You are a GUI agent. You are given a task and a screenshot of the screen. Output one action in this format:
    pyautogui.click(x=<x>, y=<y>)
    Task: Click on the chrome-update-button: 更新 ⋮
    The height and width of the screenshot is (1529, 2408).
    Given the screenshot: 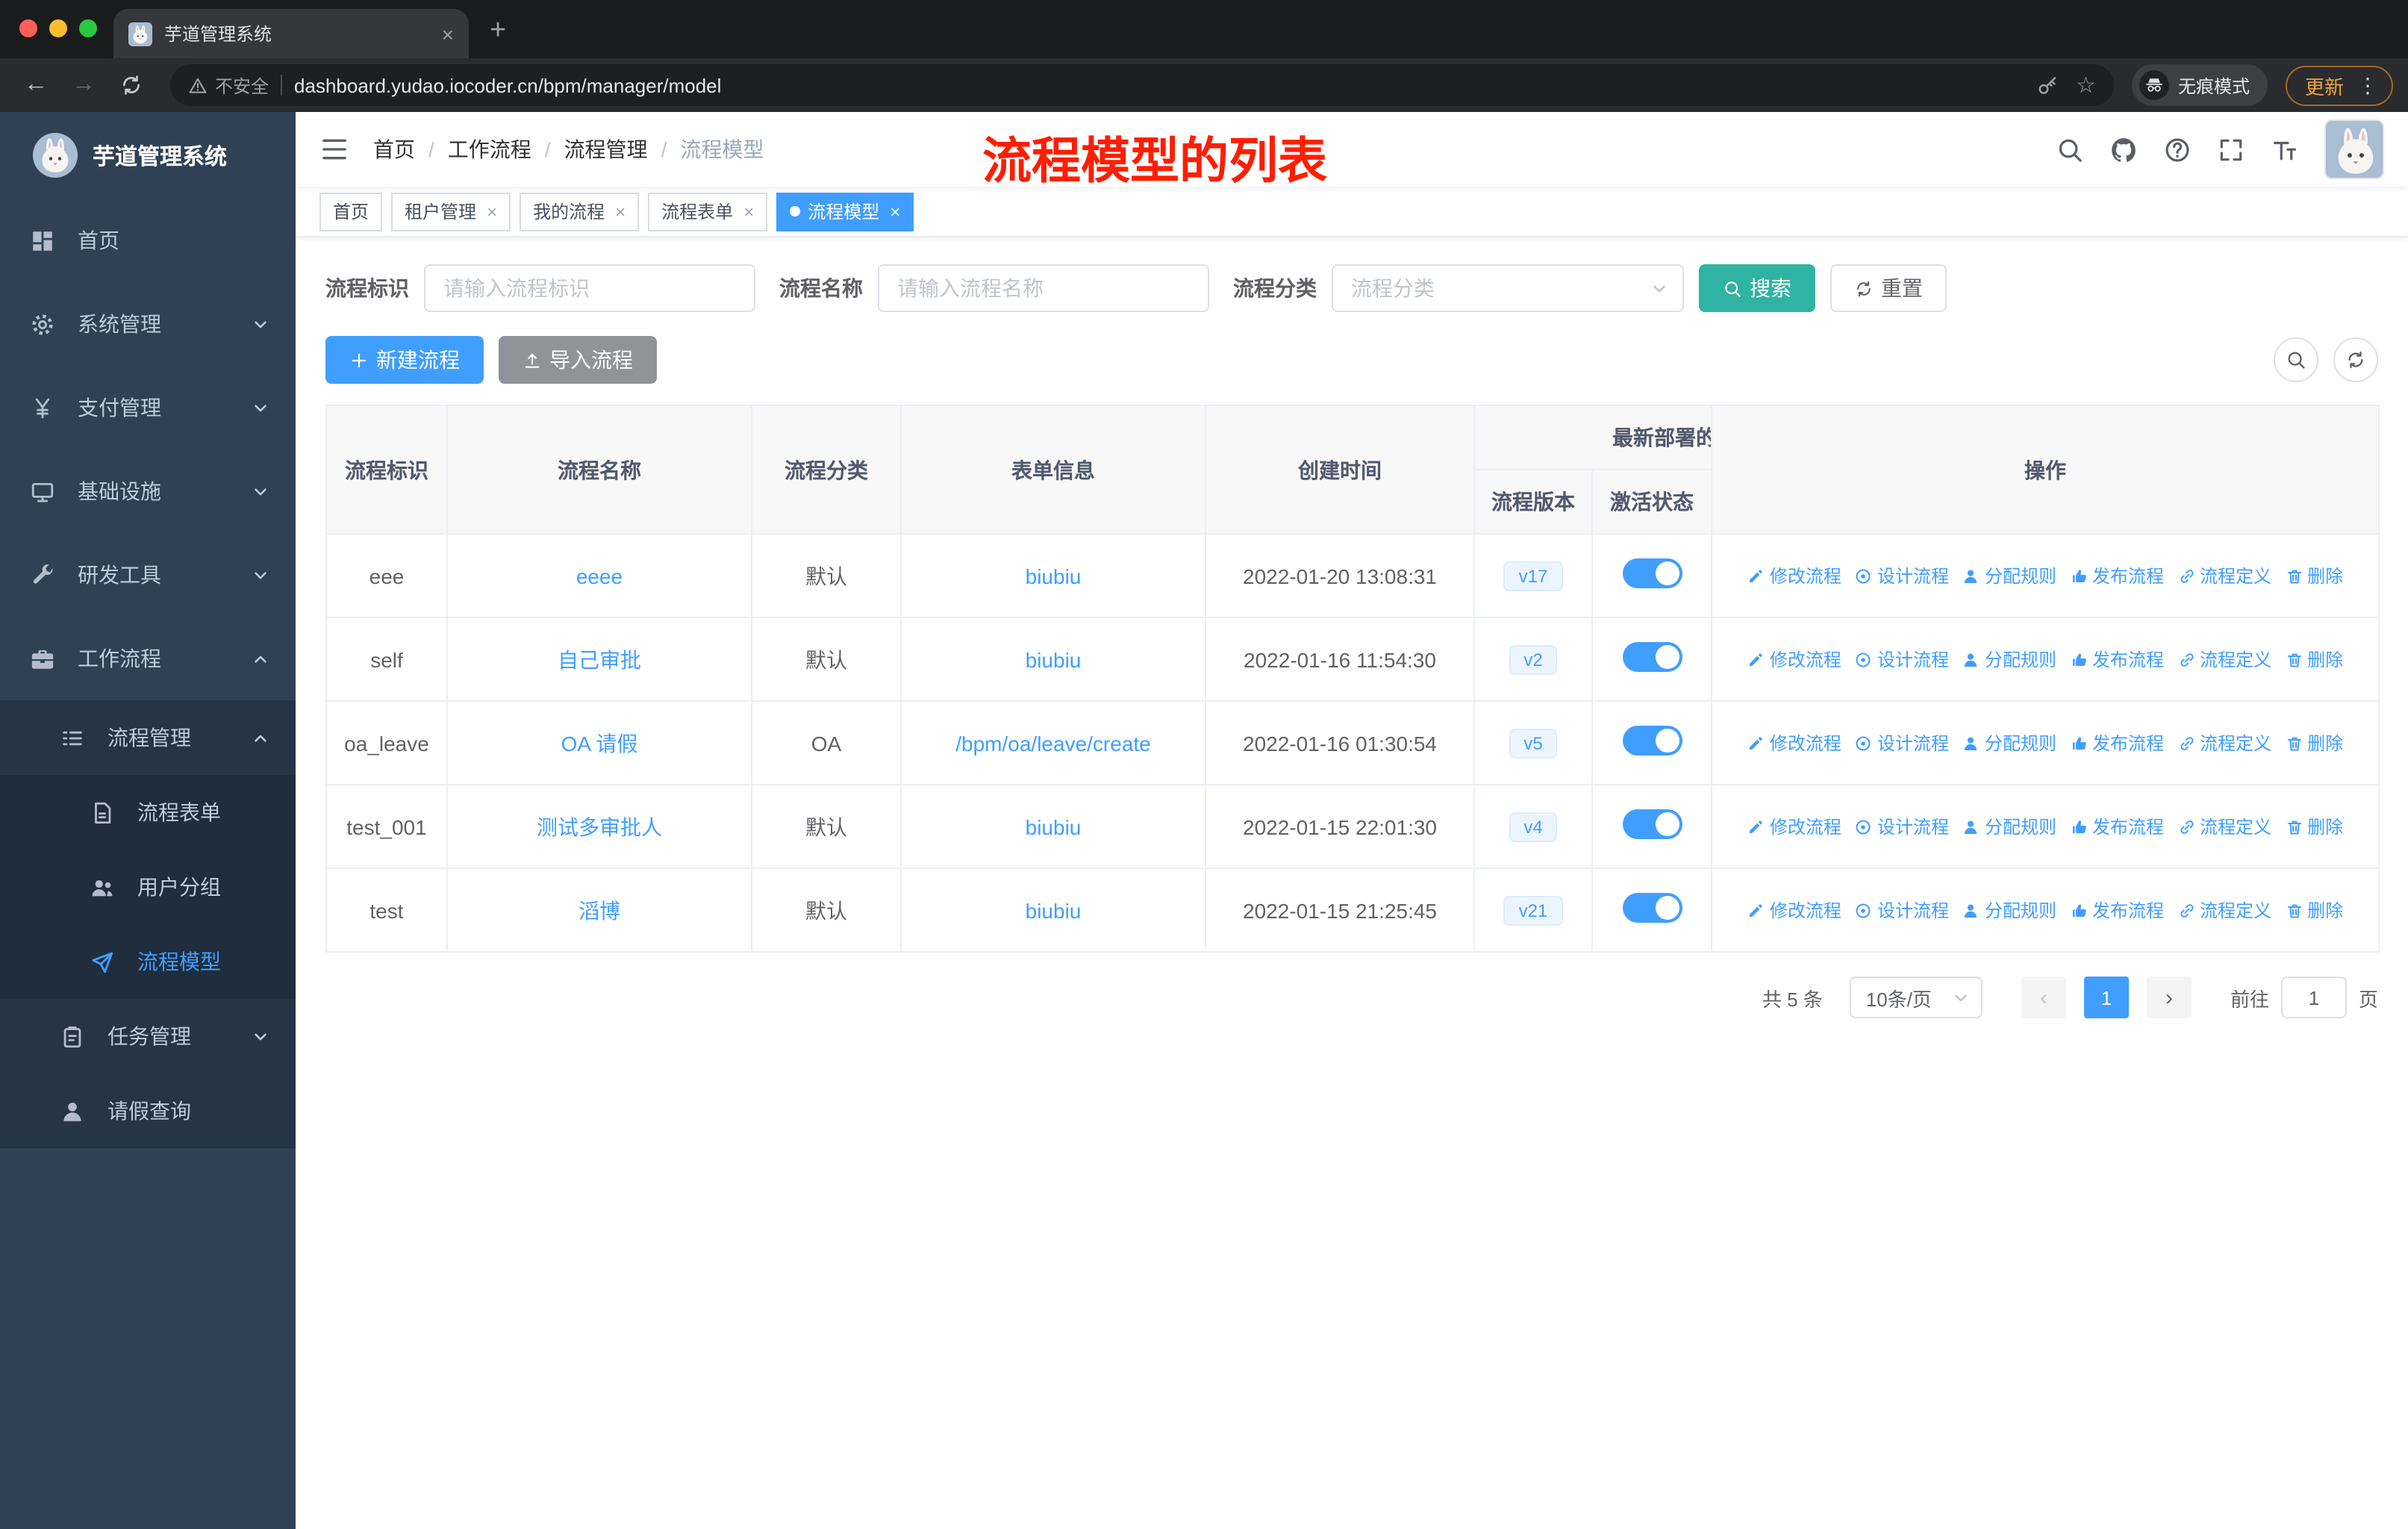 What is the action you would take?
    pyautogui.click(x=2339, y=85)
    